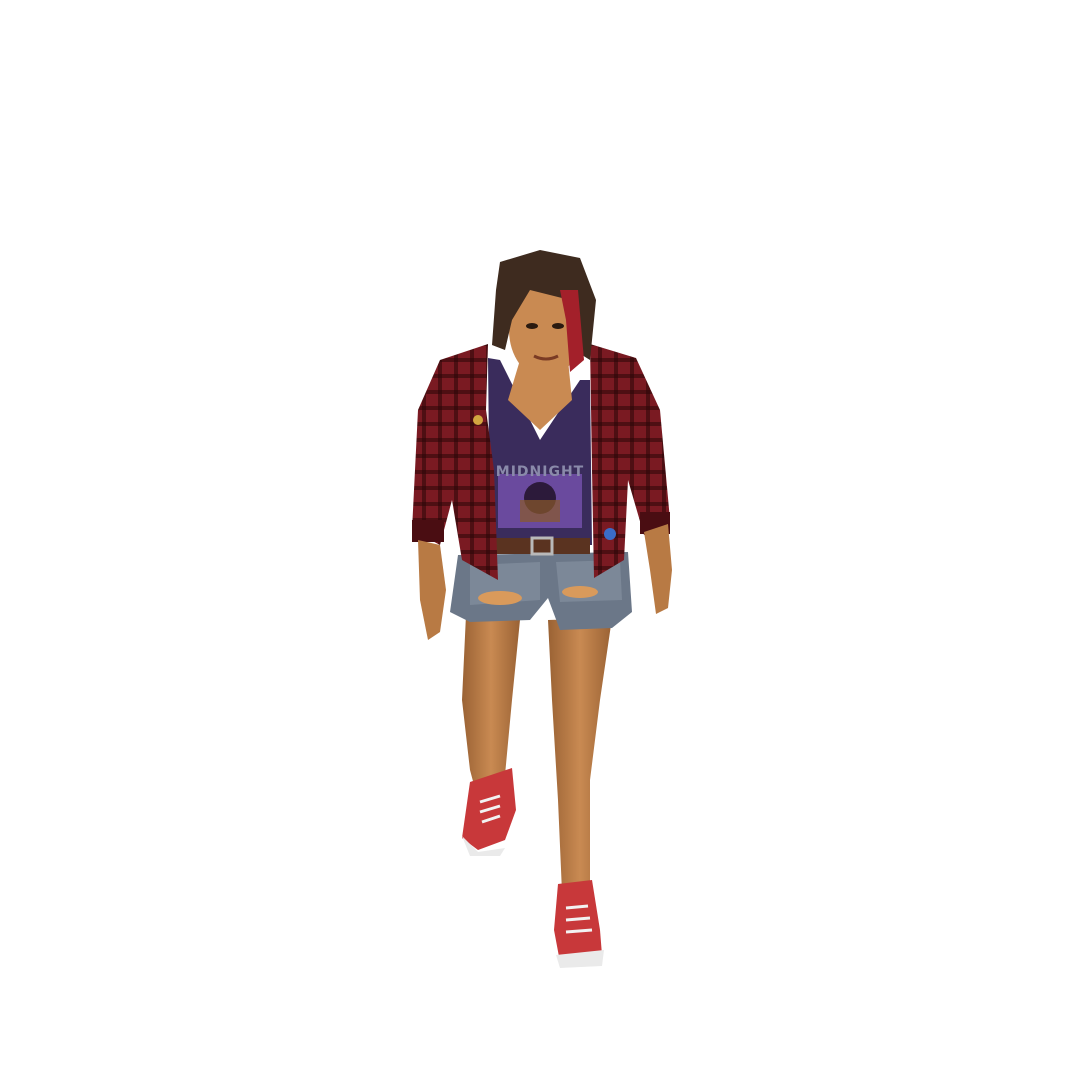 The image size is (1080, 1080). What do you see at coordinates (478, 420) in the screenshot?
I see `jacket-pin-icon` at bounding box center [478, 420].